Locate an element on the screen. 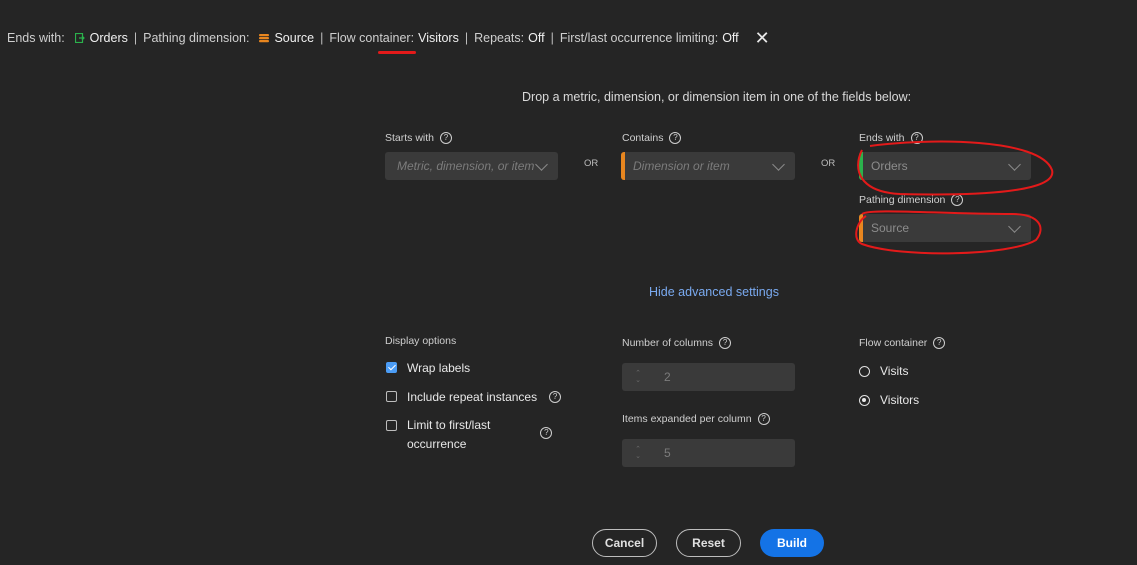 This screenshot has height=565, width=1137. visitors-radio is located at coordinates (864, 400).